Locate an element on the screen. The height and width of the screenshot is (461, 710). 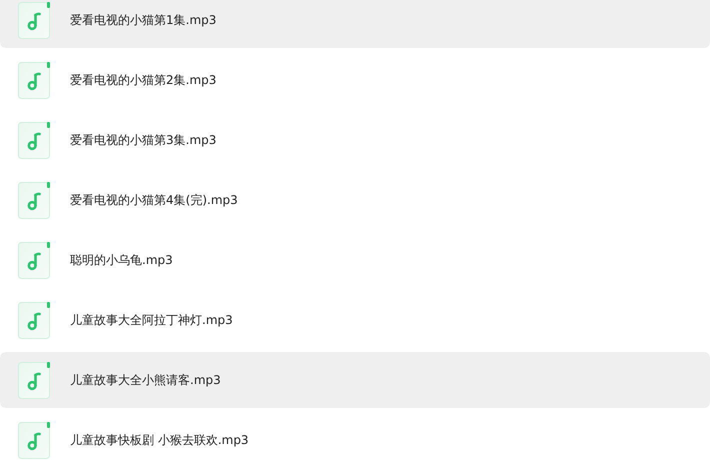
file-name: 儿童故事大全小熊请客.mp3 is located at coordinates (145, 380).